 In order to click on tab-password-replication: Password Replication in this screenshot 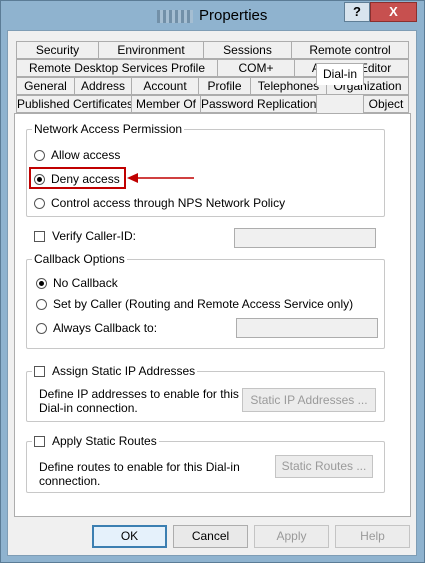, I will do `click(258, 104)`.